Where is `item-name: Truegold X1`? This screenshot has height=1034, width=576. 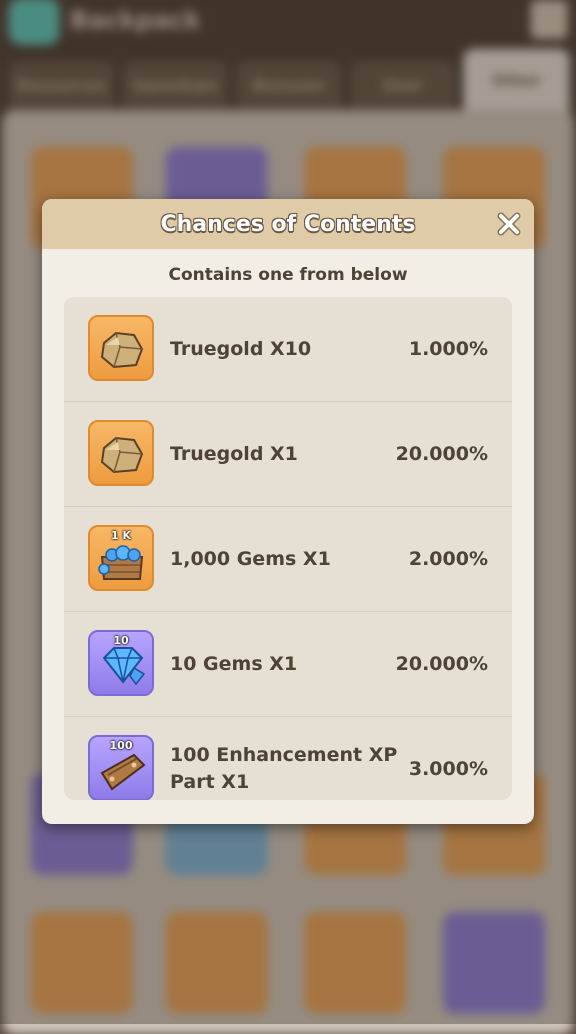 item-name: Truegold X1 is located at coordinates (234, 453).